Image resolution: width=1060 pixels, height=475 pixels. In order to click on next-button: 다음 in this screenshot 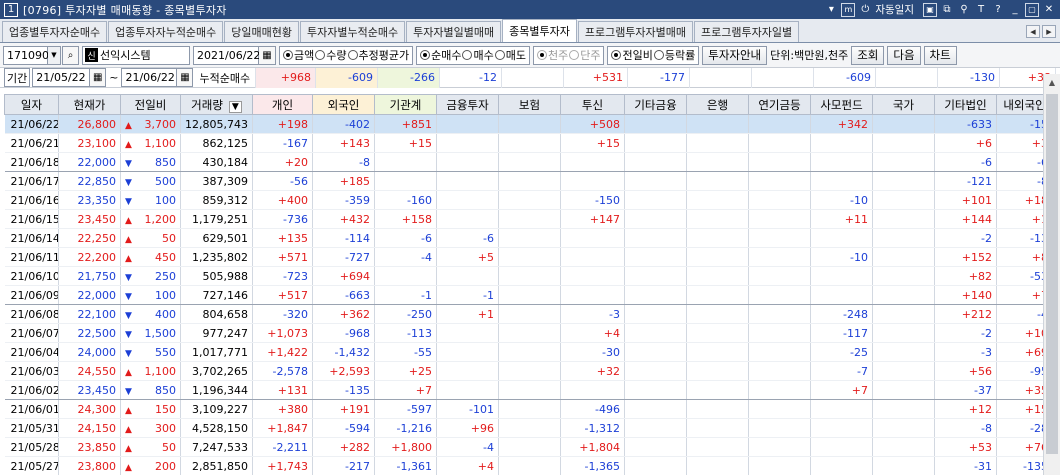, I will do `click(904, 55)`.